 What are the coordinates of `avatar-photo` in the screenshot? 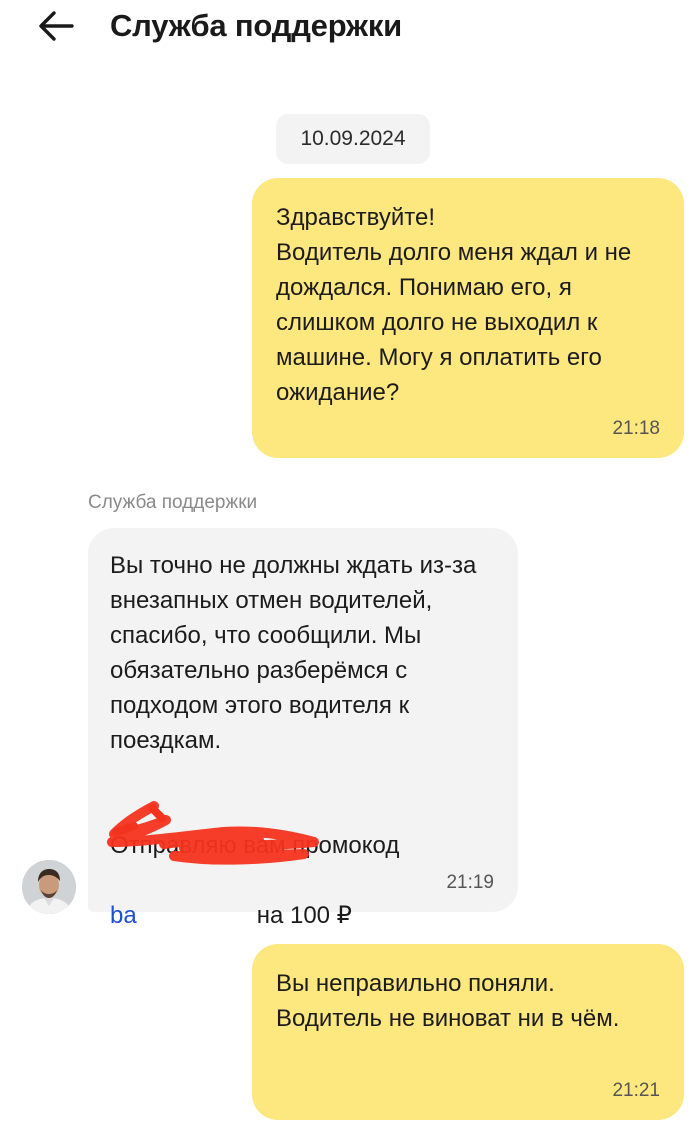 It's located at (49, 887).